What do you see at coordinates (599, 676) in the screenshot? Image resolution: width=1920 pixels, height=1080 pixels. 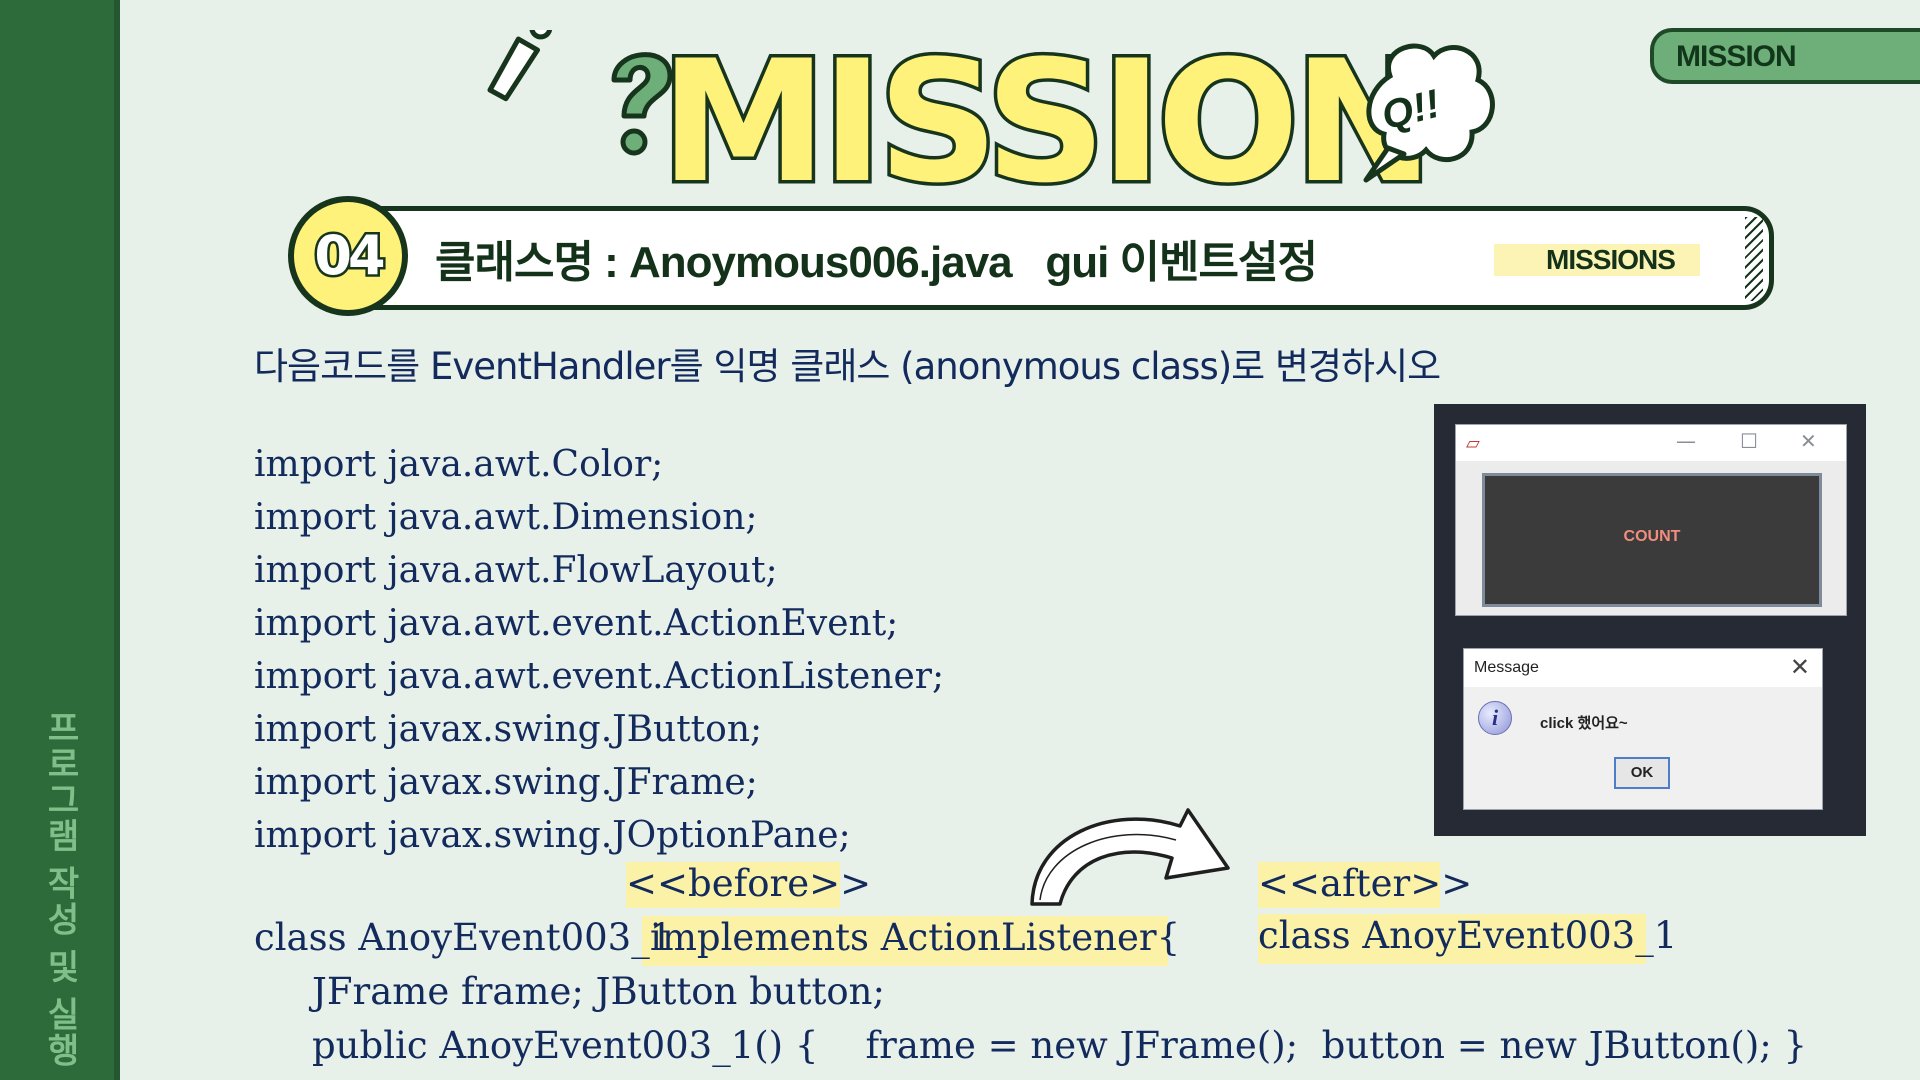 I see `import-line: import java.awt.event.ActionListener;` at bounding box center [599, 676].